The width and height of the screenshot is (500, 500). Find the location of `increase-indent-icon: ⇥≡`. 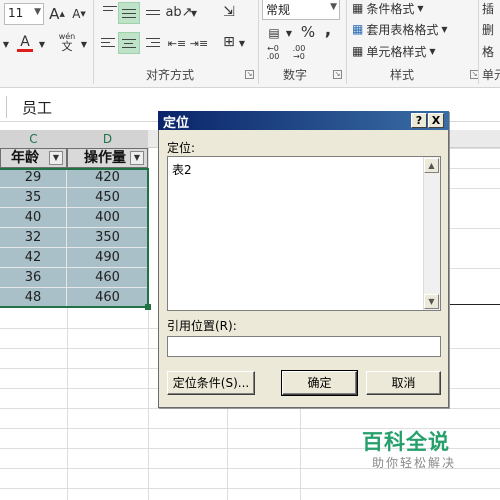

increase-indent-icon: ⇥≡ is located at coordinates (199, 43).